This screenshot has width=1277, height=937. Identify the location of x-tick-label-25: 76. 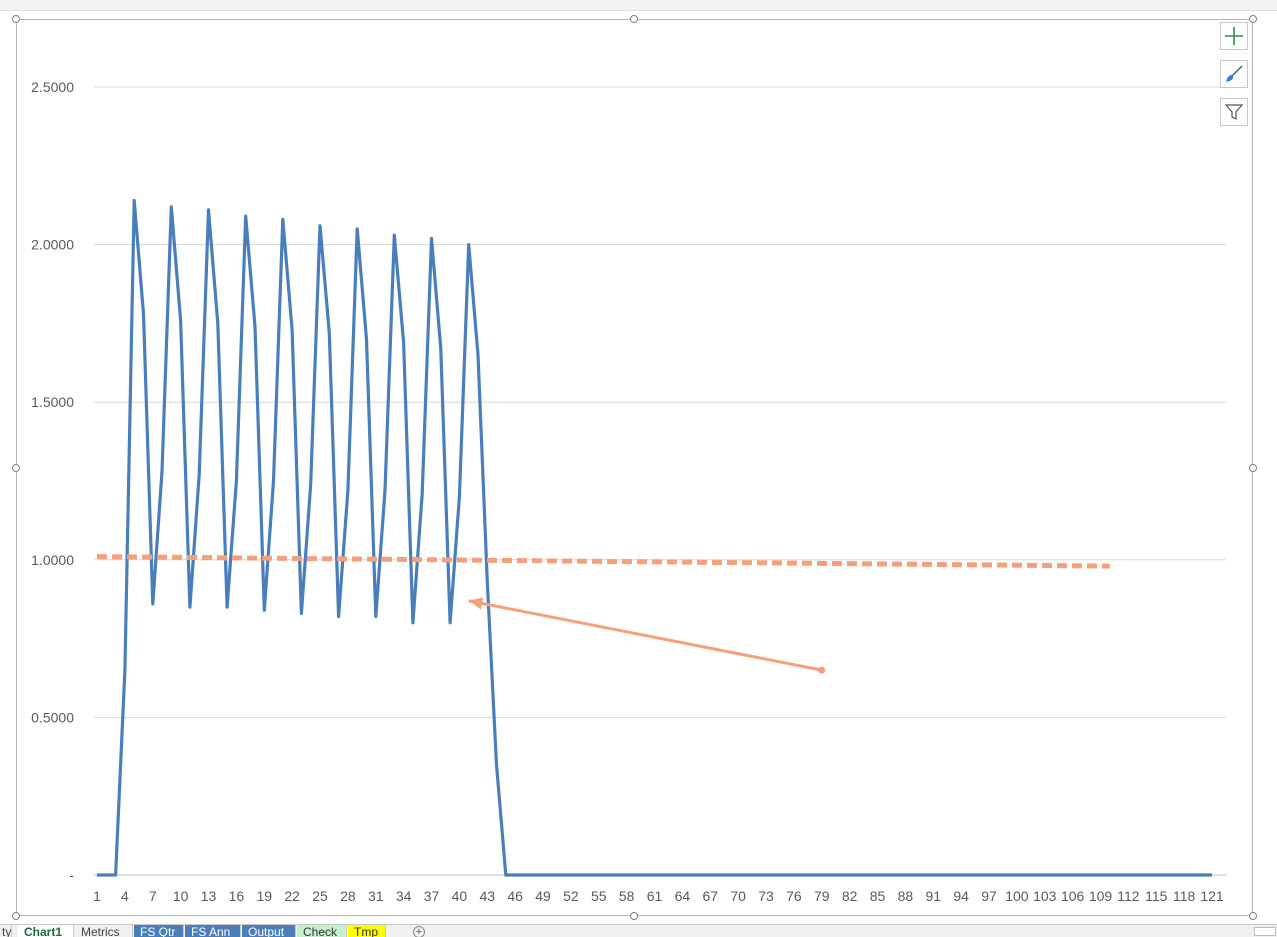
(794, 896).